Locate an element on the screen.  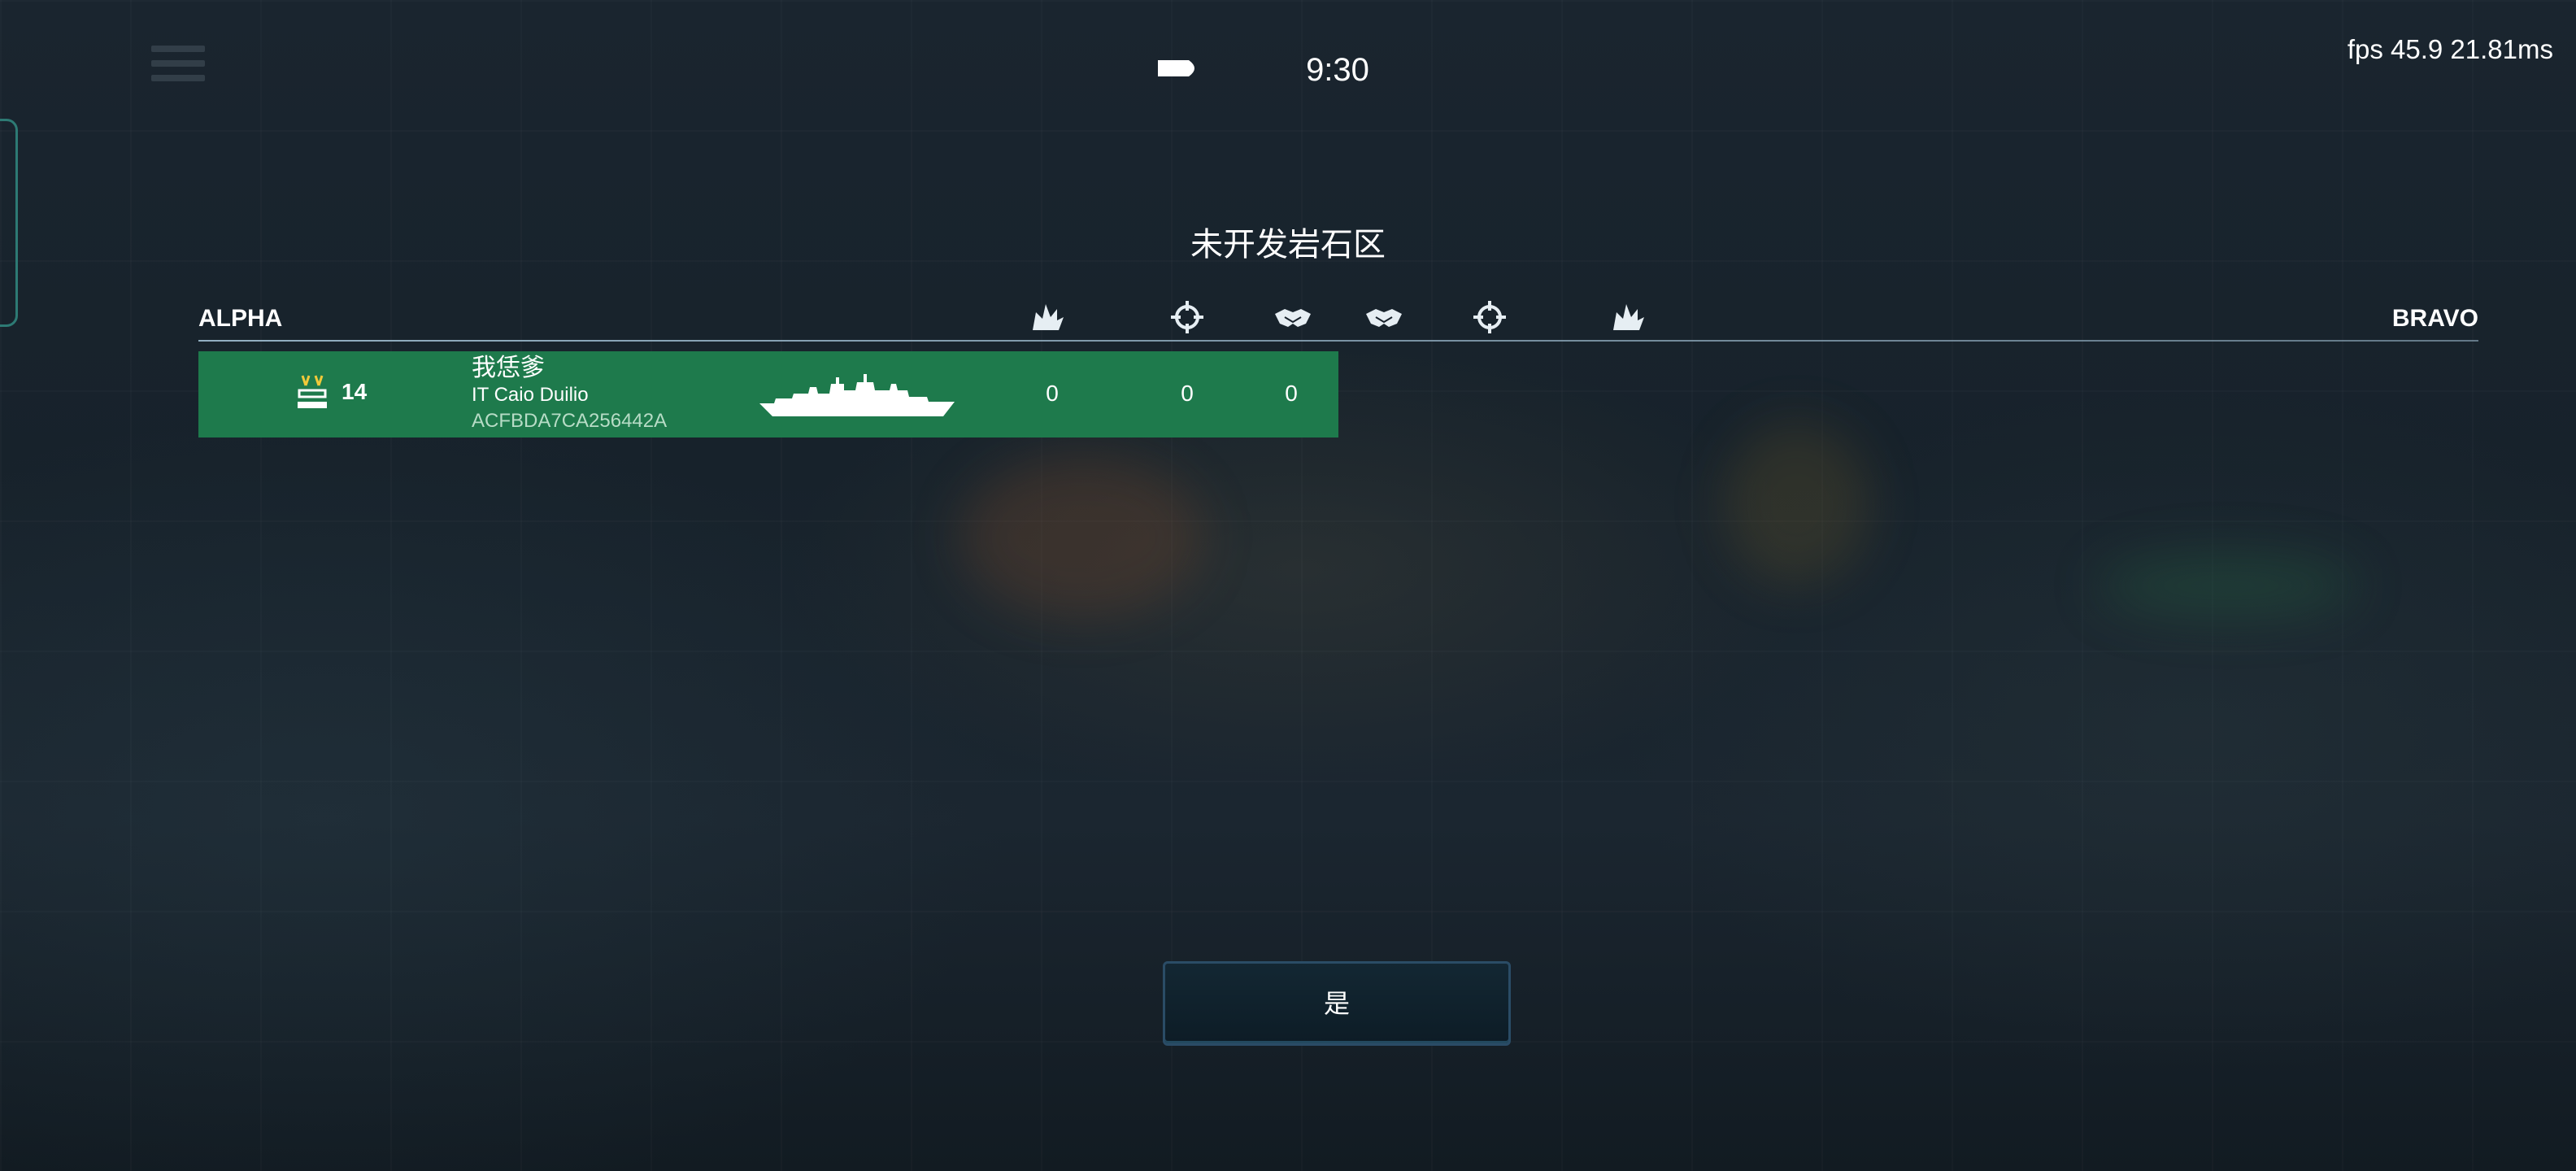
damage-value: 0 is located at coordinates (1052, 393).